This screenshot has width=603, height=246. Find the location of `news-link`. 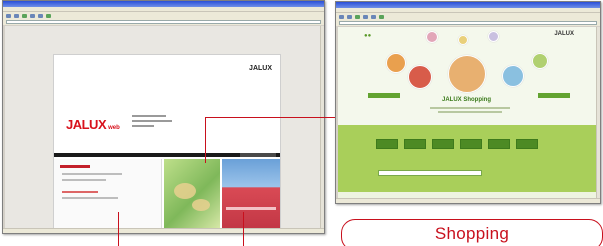

news-link is located at coordinates (80, 192).